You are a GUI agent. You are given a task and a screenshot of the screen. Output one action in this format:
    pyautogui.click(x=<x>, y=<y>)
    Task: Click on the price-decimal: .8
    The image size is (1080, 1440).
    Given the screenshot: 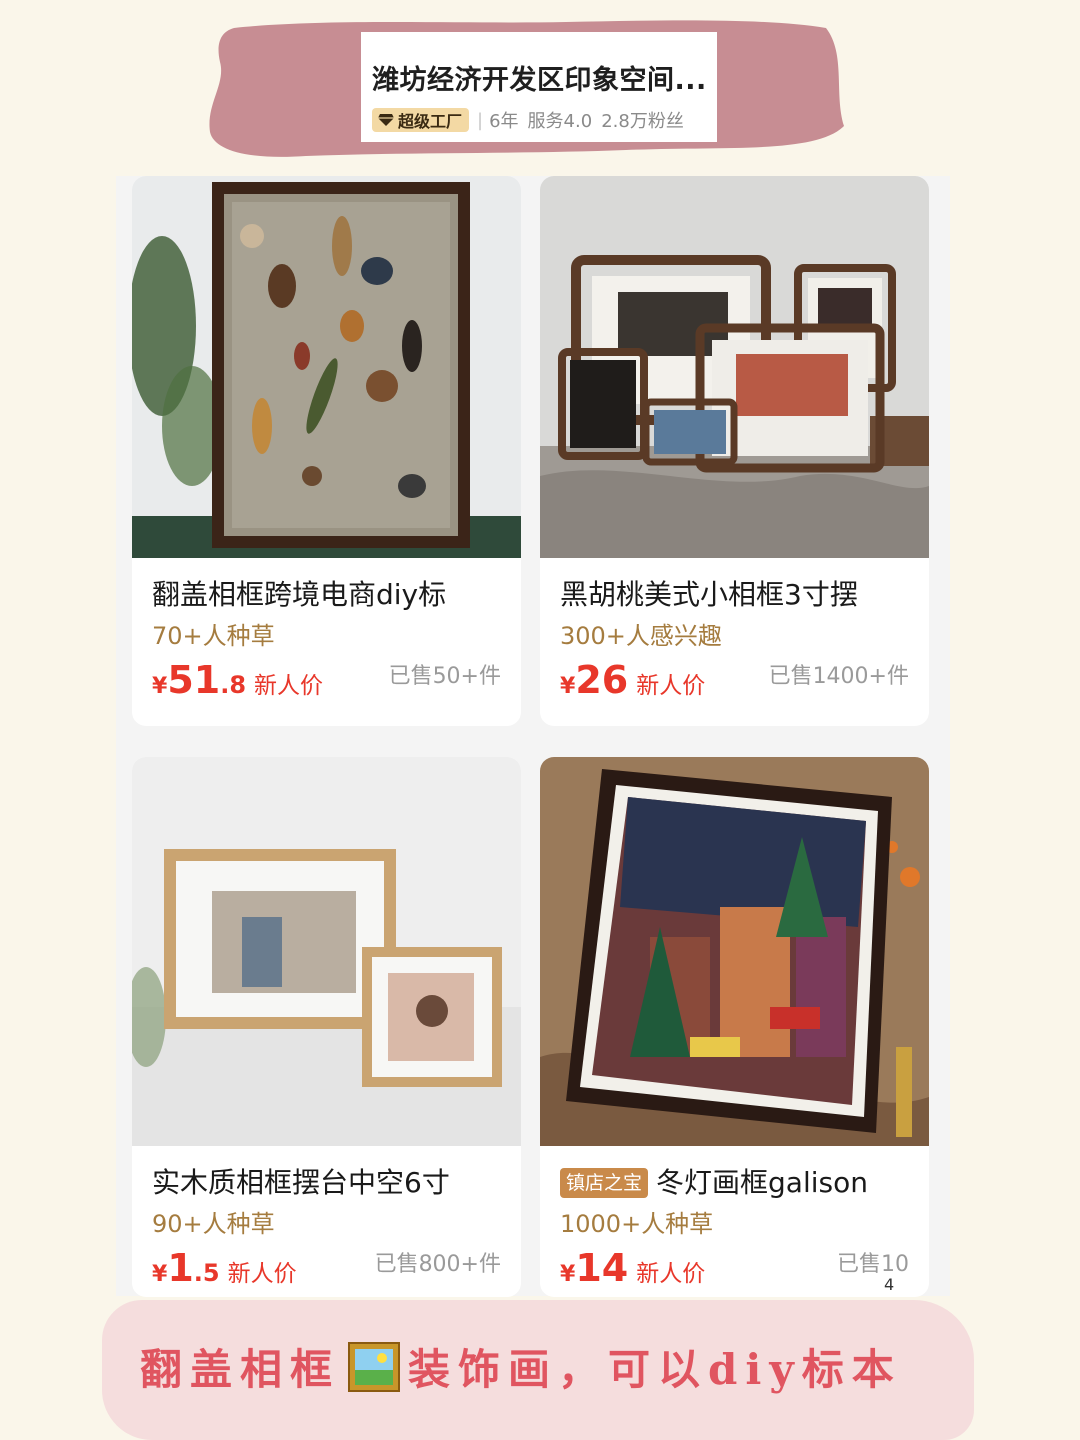 What is the action you would take?
    pyautogui.click(x=233, y=685)
    